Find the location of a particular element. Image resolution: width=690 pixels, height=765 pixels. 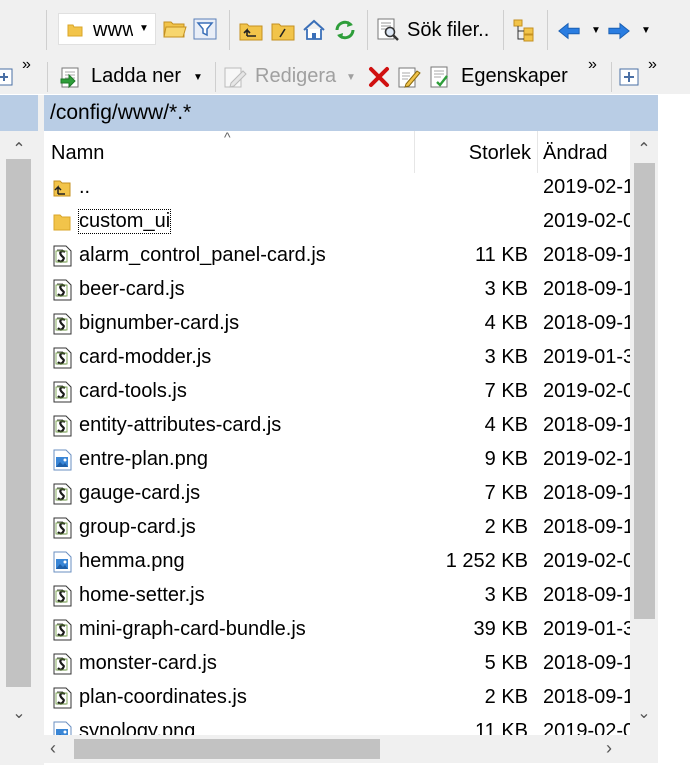

left-vertical-scrollbar: ⌃ ⌄ is located at coordinates (18, 433).